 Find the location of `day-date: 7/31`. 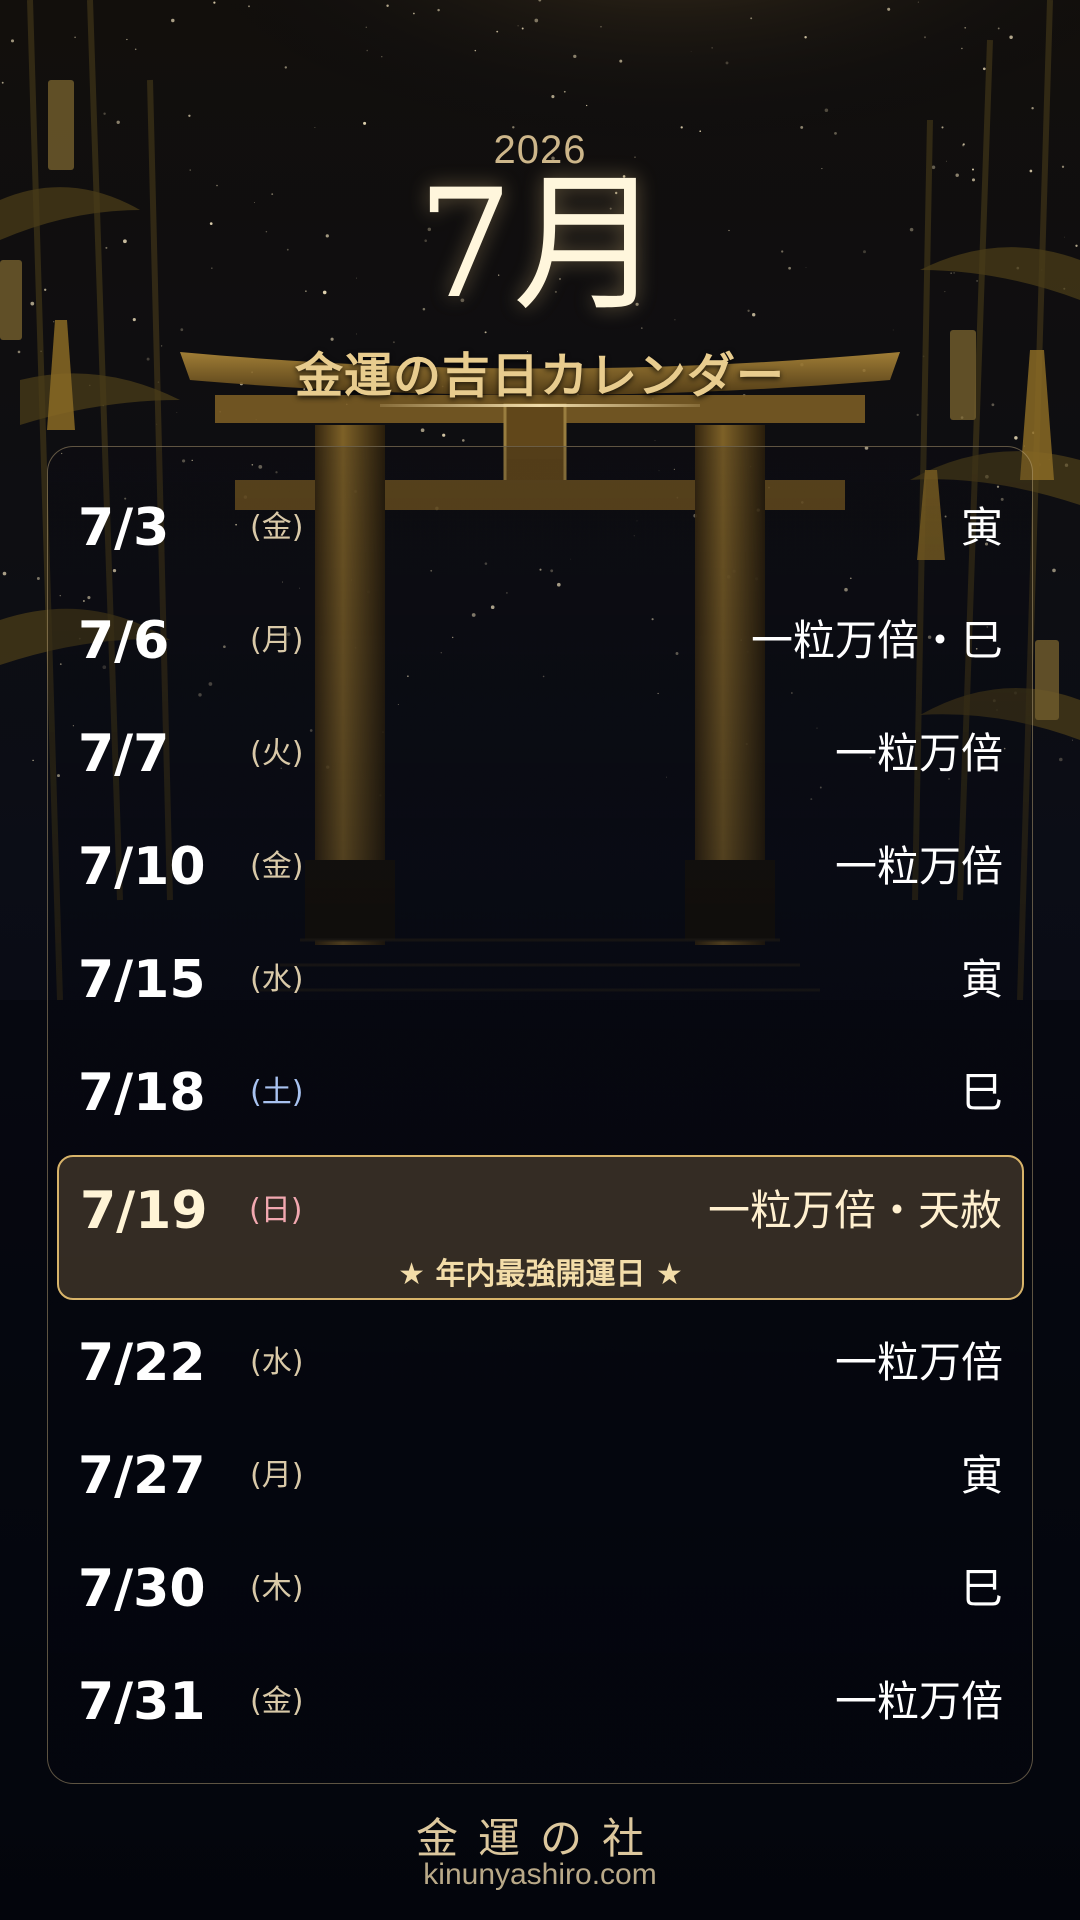

day-date: 7/31 is located at coordinates (142, 1702).